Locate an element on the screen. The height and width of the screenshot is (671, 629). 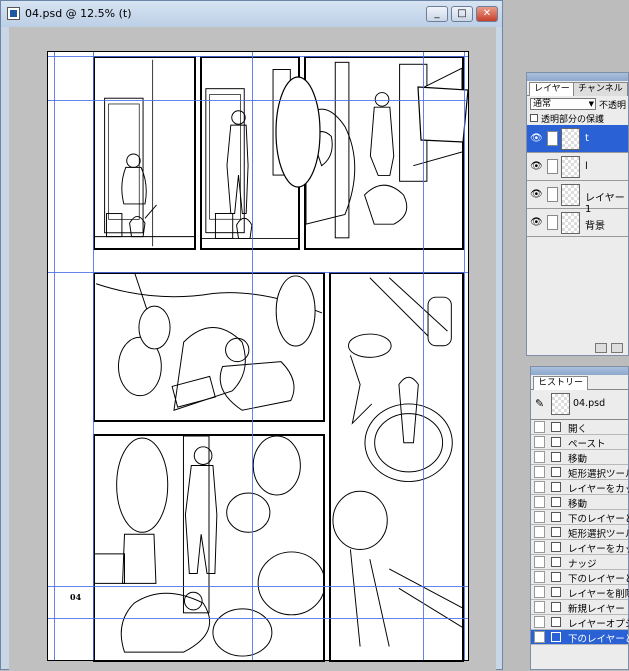
brush-icon is located at coordinates (552, 138).